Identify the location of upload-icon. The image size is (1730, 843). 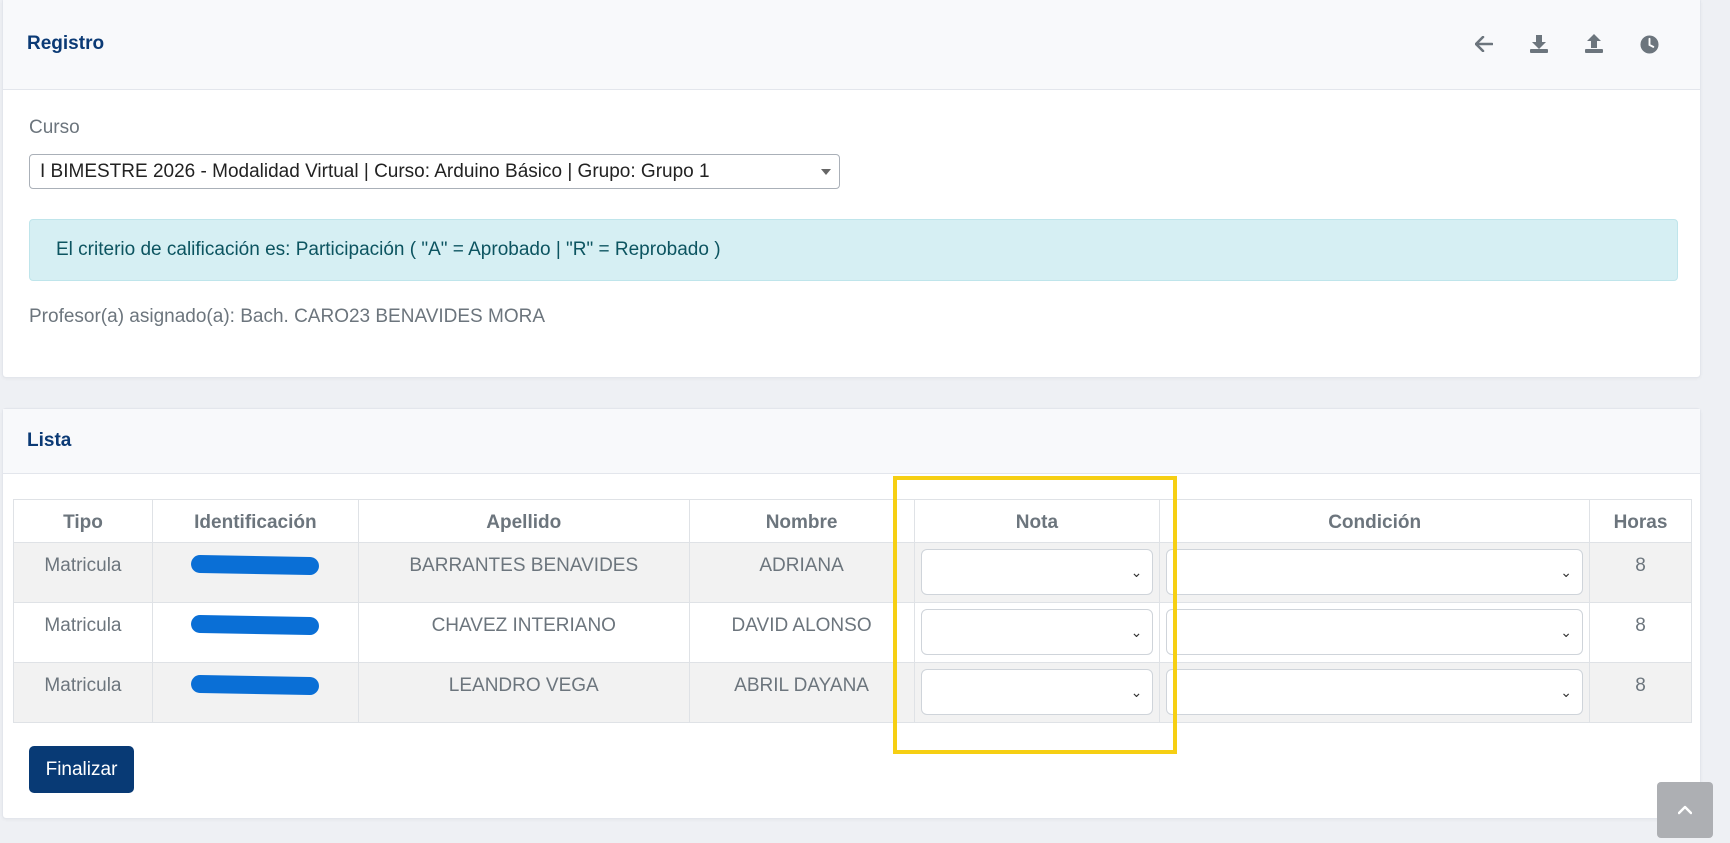
(1594, 44).